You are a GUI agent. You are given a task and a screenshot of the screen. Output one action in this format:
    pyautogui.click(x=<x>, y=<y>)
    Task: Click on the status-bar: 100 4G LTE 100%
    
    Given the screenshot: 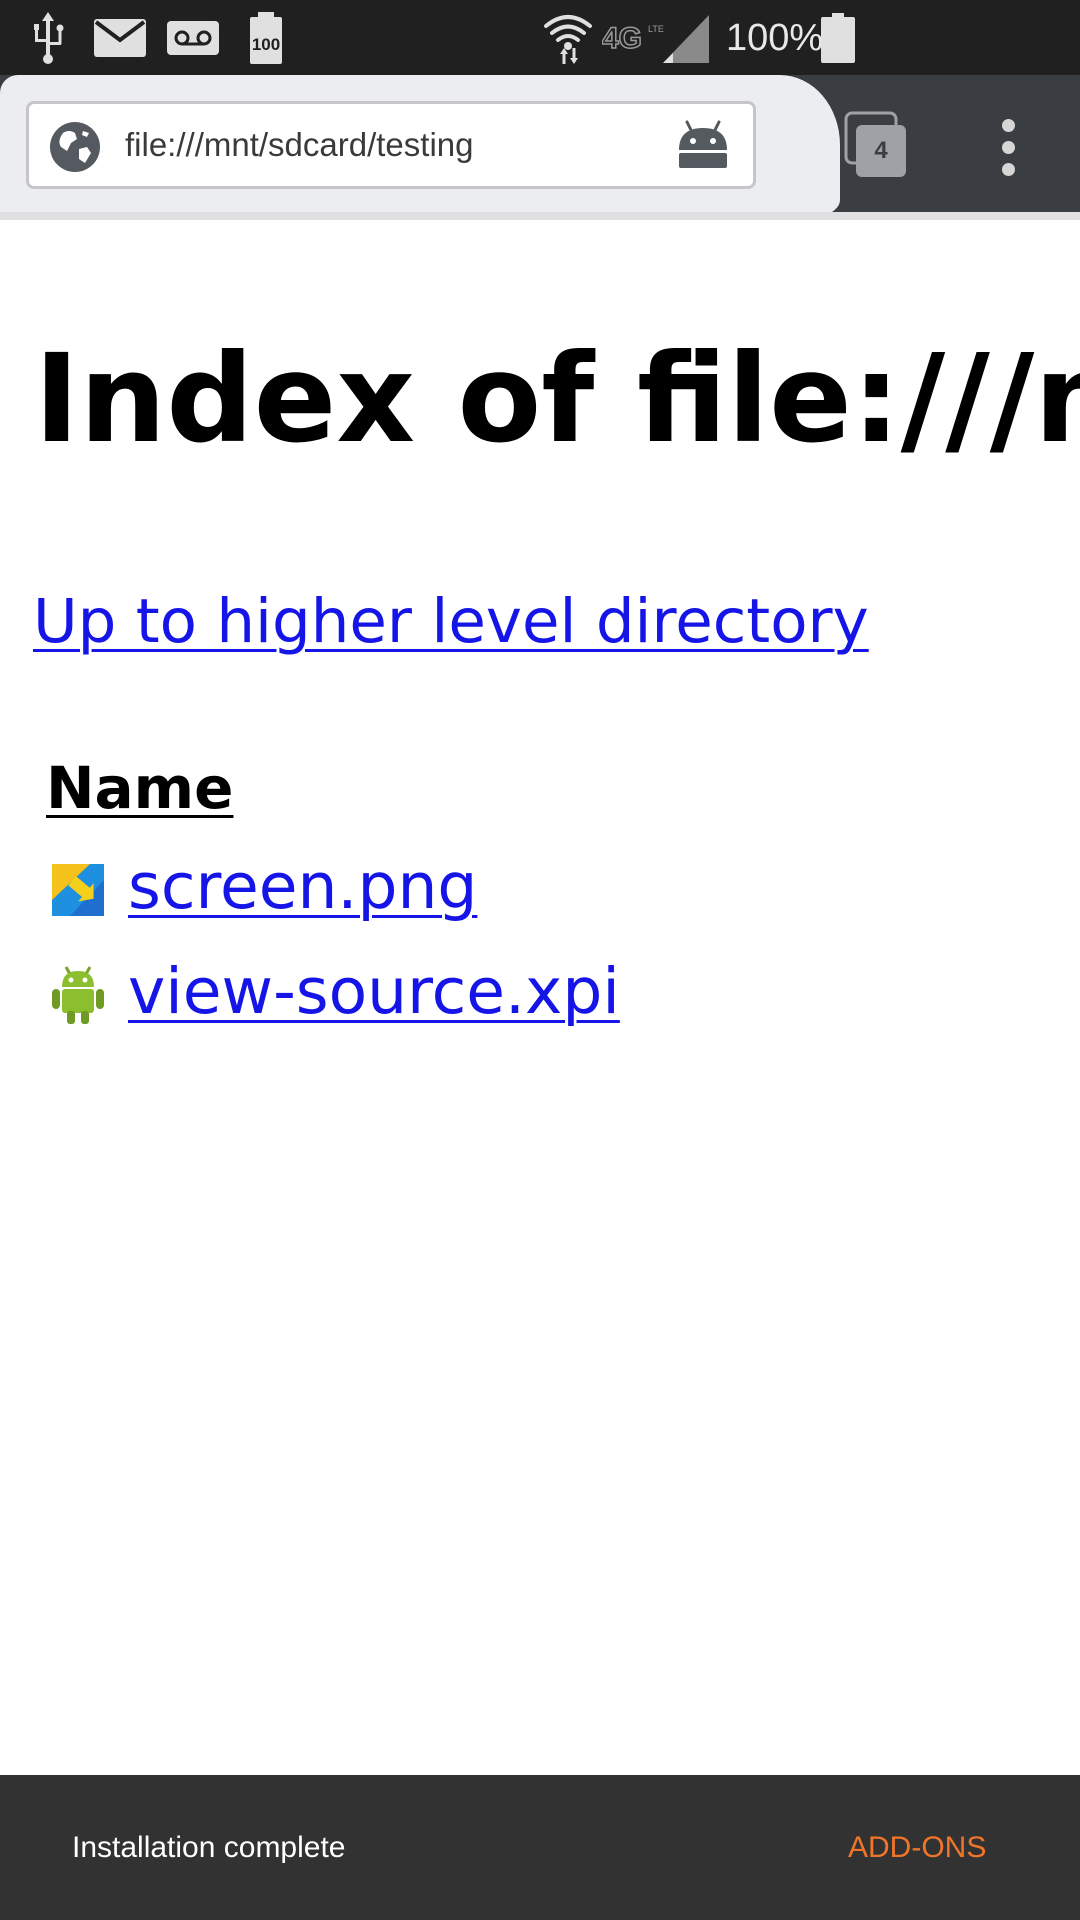 What is the action you would take?
    pyautogui.click(x=540, y=37)
    